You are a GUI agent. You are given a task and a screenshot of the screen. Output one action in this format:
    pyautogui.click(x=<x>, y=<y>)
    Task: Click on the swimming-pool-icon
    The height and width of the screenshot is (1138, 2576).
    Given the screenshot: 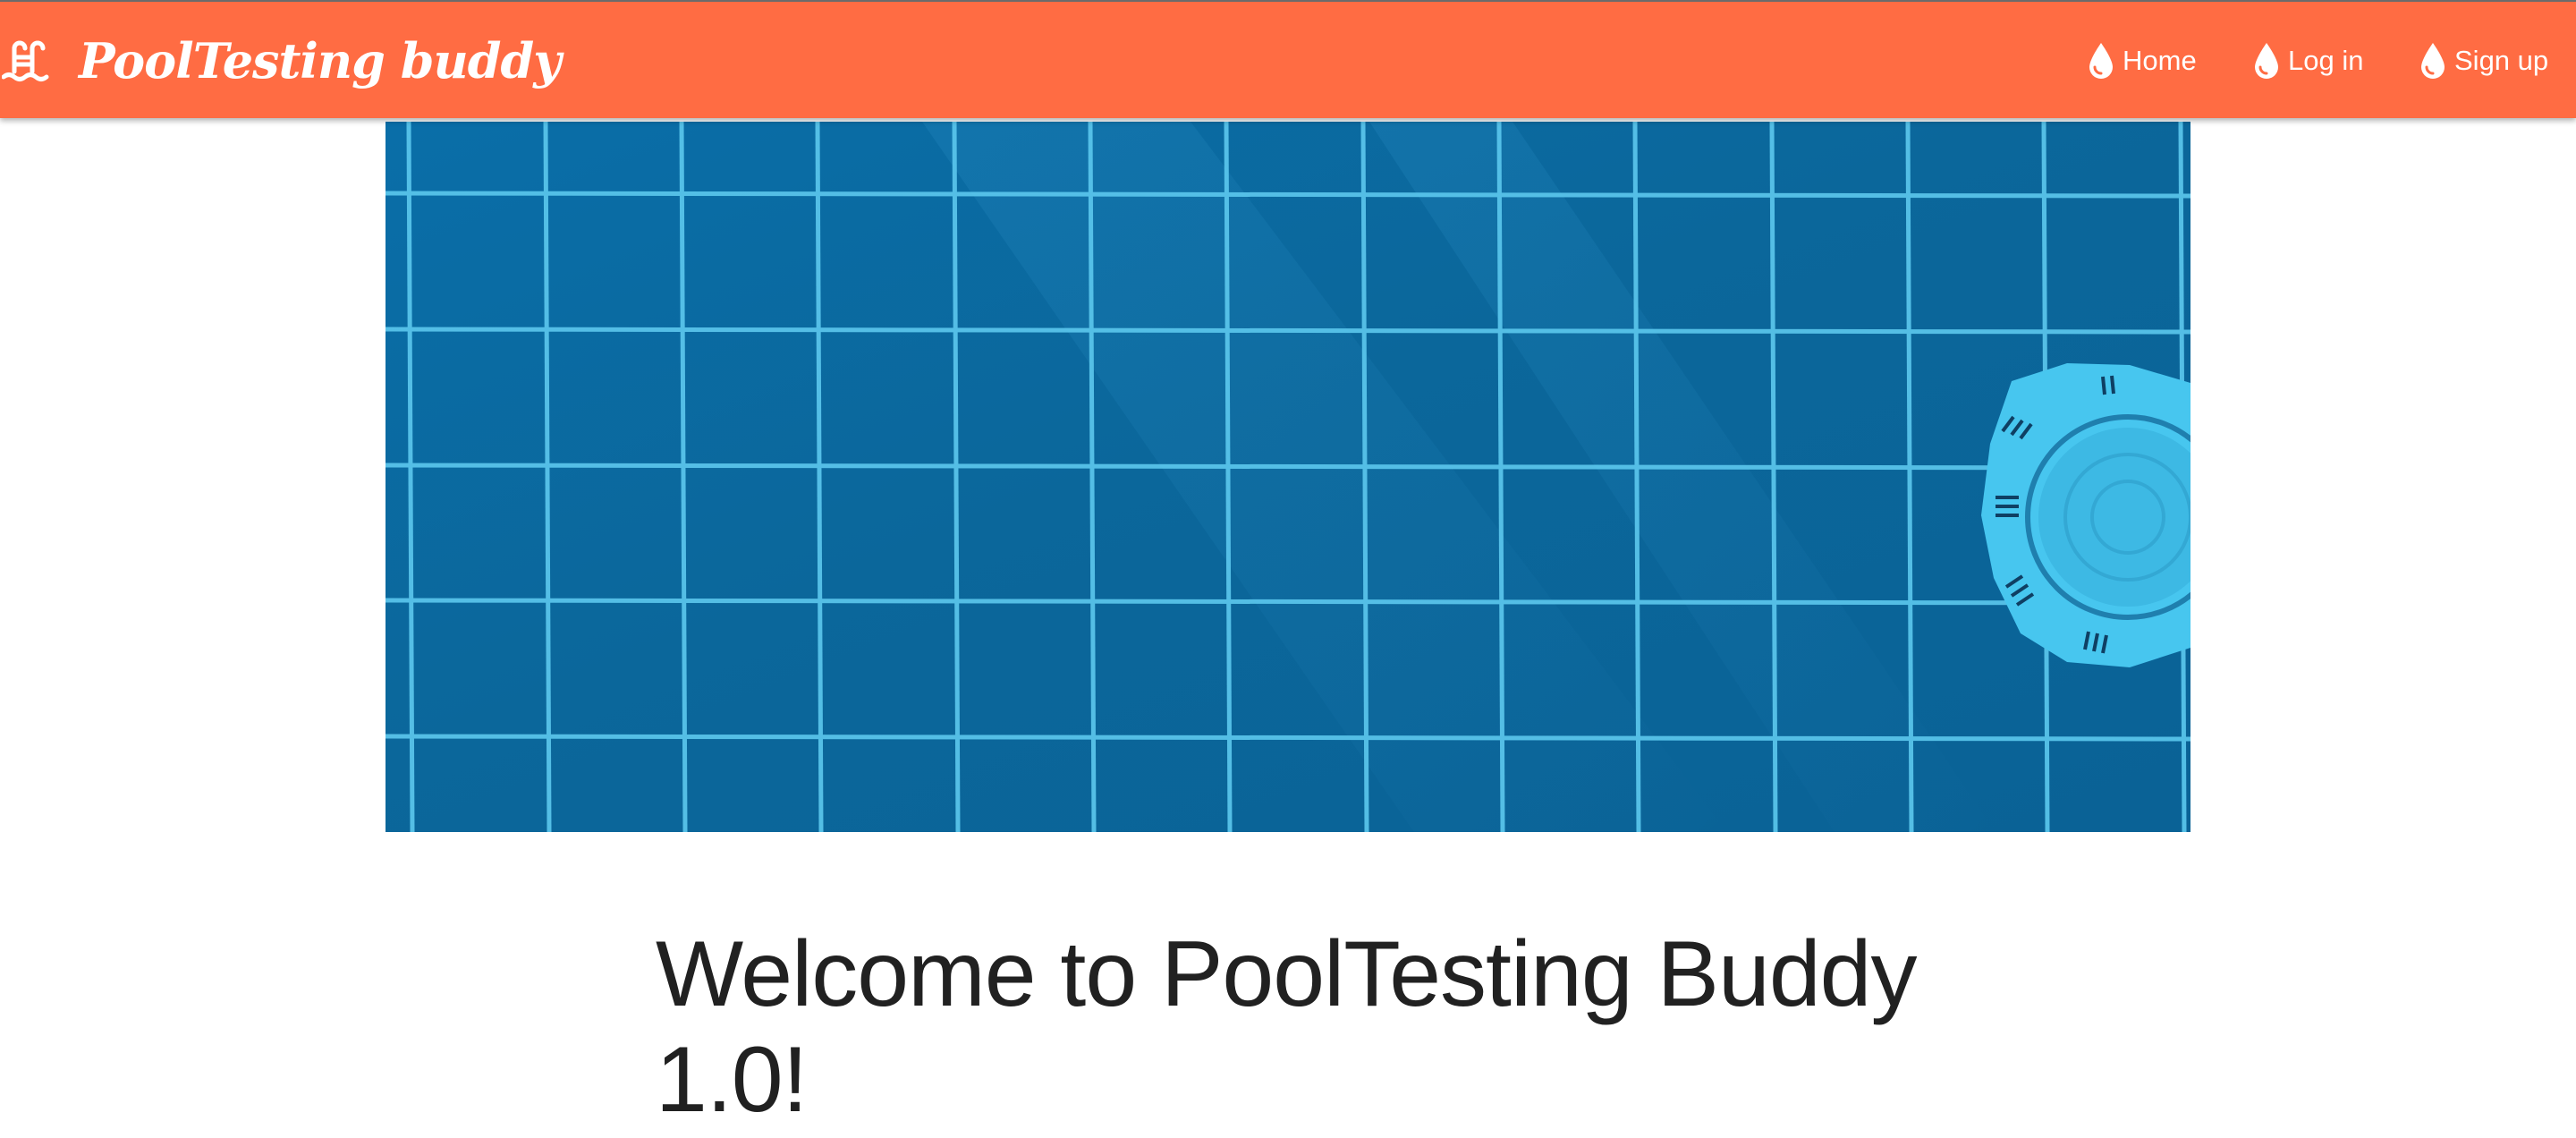 What is the action you would take?
    pyautogui.click(x=25, y=60)
    